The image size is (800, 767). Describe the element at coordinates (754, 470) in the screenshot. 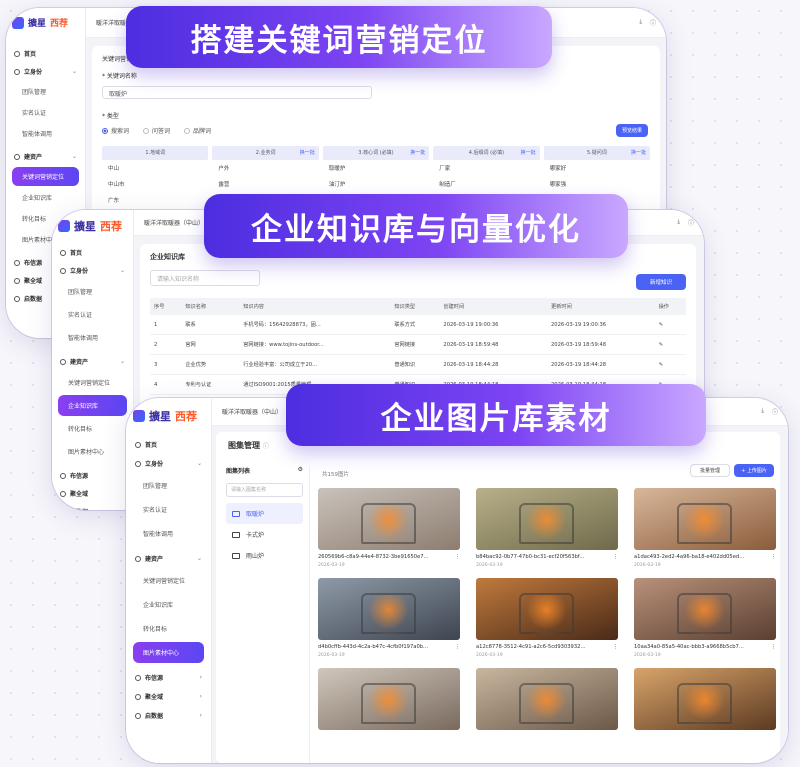

I see `upload-image-button: + 上传图片` at that location.